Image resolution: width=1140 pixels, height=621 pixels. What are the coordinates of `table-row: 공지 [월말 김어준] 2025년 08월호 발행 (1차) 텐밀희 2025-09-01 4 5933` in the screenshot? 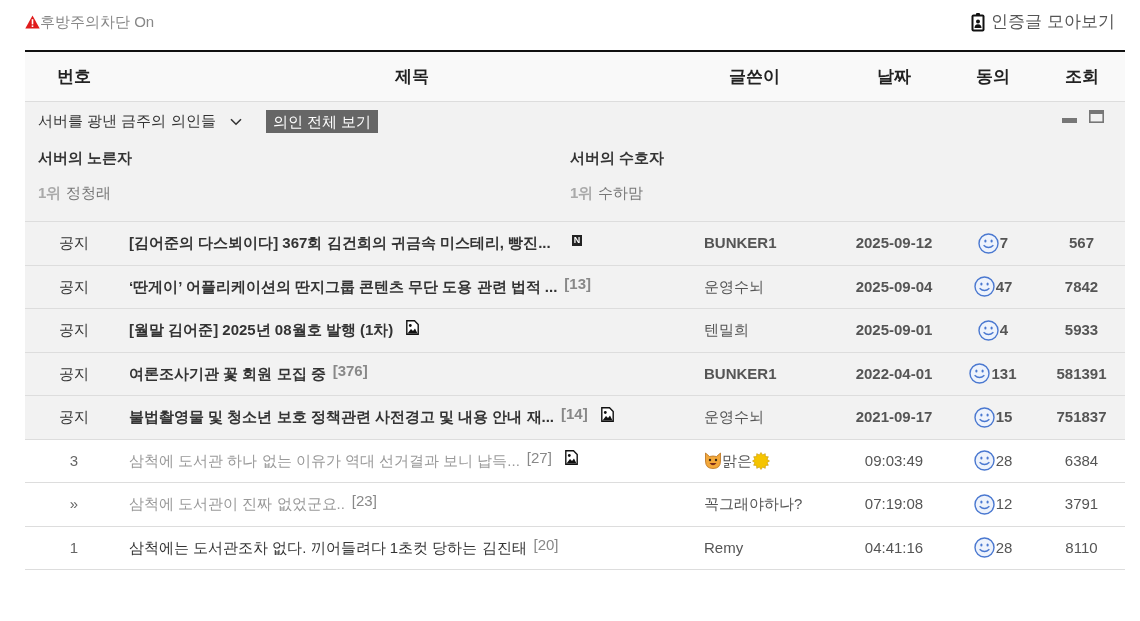 It's located at (575, 331).